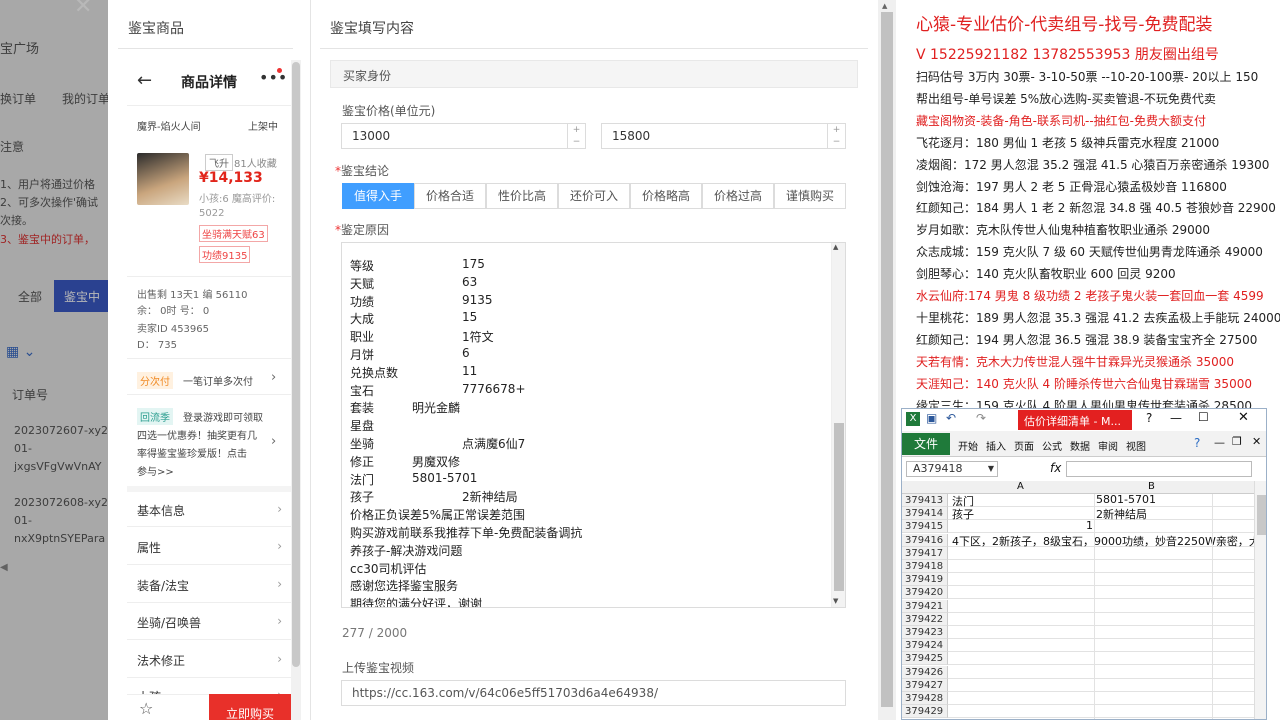 This screenshot has width=1280, height=720. Describe the element at coordinates (925, 500) in the screenshot. I see `row-number: 379413` at that location.